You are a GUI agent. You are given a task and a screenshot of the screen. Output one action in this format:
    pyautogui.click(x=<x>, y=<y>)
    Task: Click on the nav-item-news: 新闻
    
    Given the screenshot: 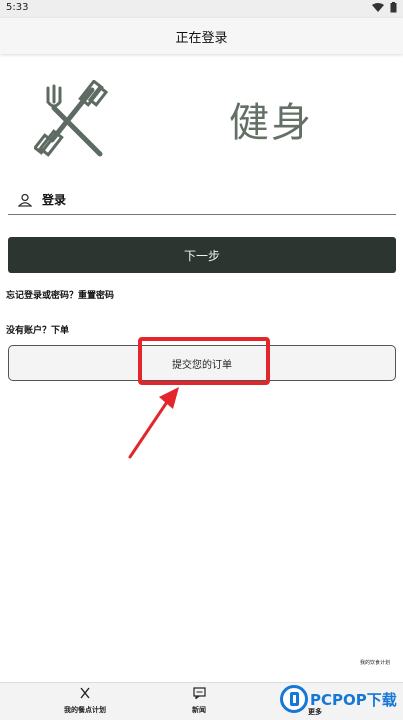 What is the action you would take?
    pyautogui.click(x=199, y=701)
    